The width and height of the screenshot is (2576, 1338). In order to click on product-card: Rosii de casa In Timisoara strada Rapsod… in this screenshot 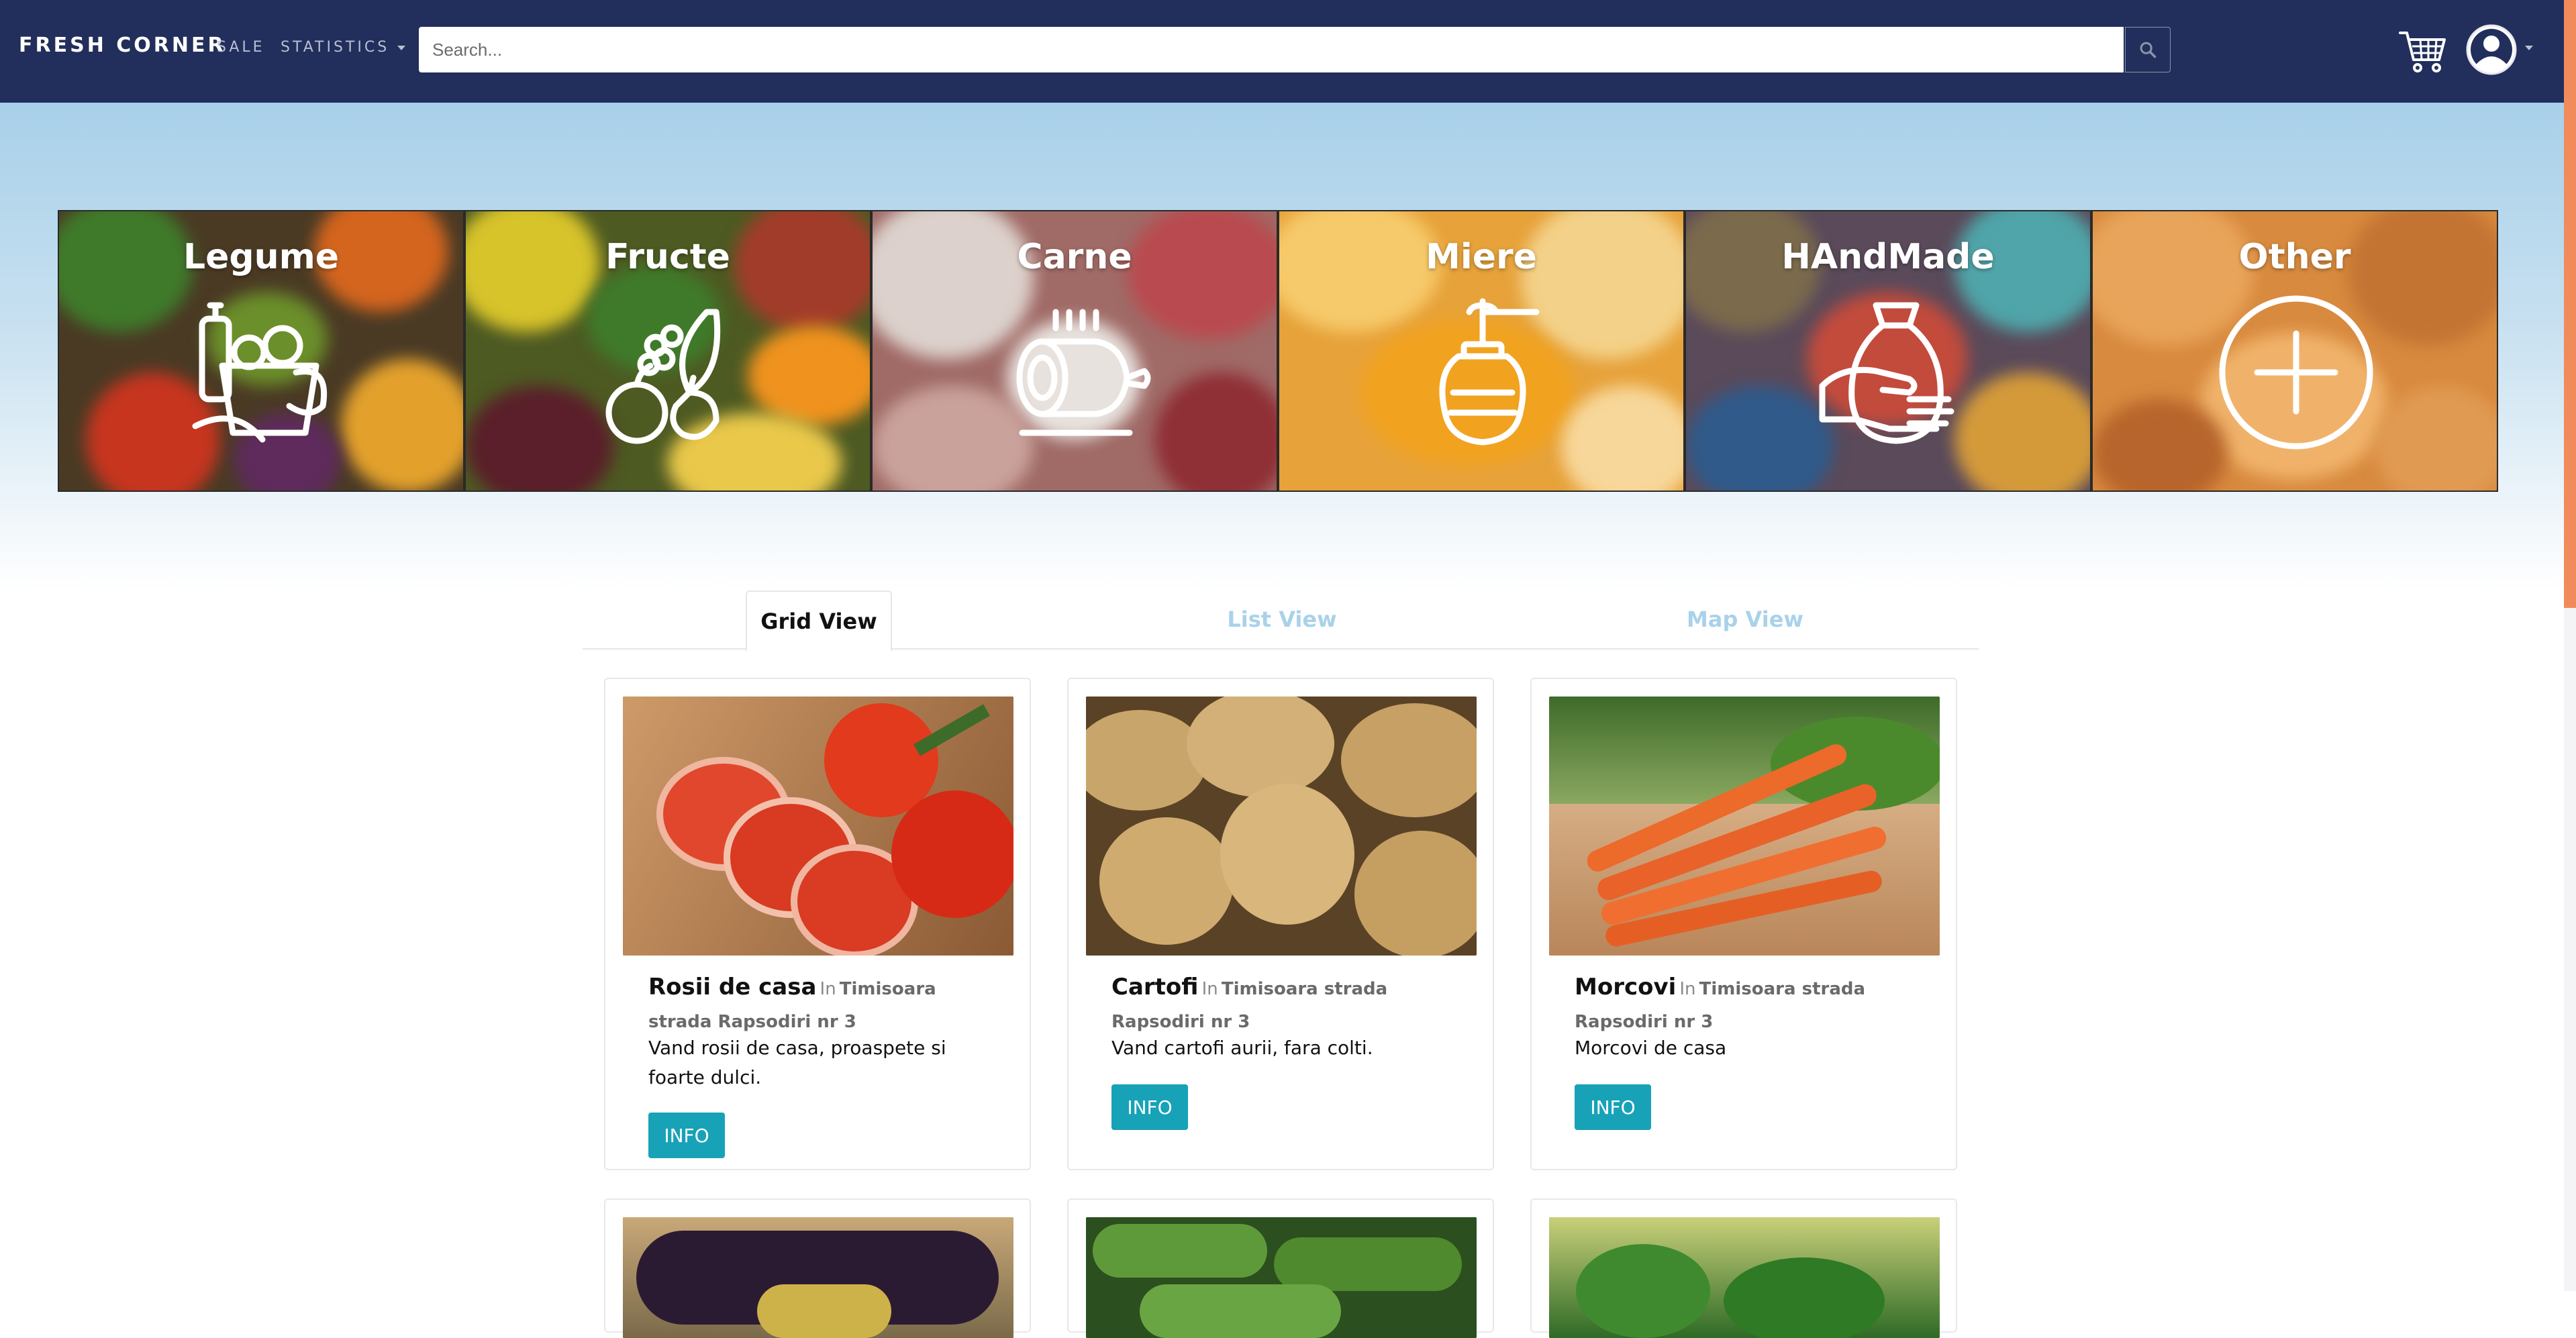, I will do `click(817, 924)`.